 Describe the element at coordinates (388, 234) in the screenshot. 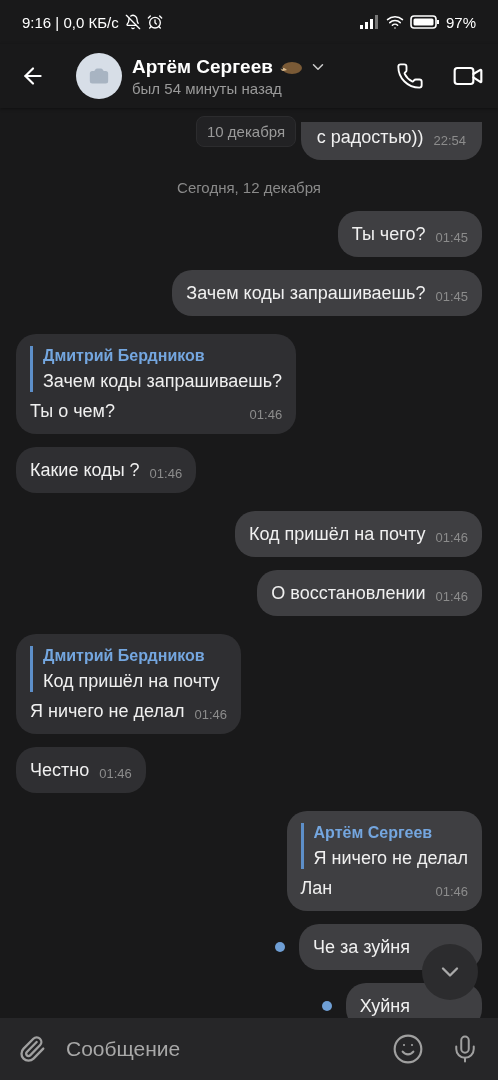

I see `message-text: Ты чего?` at that location.